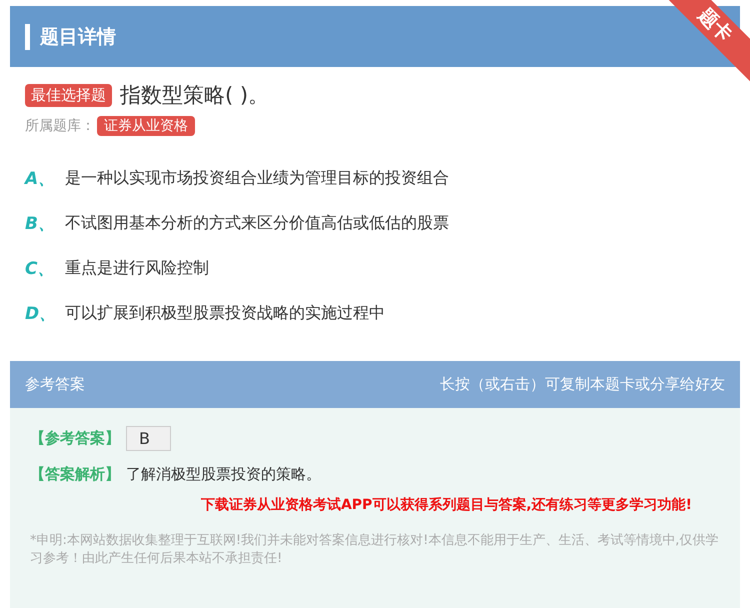 Image resolution: width=750 pixels, height=608 pixels. I want to click on bank-label: 所属题库：, so click(60, 126).